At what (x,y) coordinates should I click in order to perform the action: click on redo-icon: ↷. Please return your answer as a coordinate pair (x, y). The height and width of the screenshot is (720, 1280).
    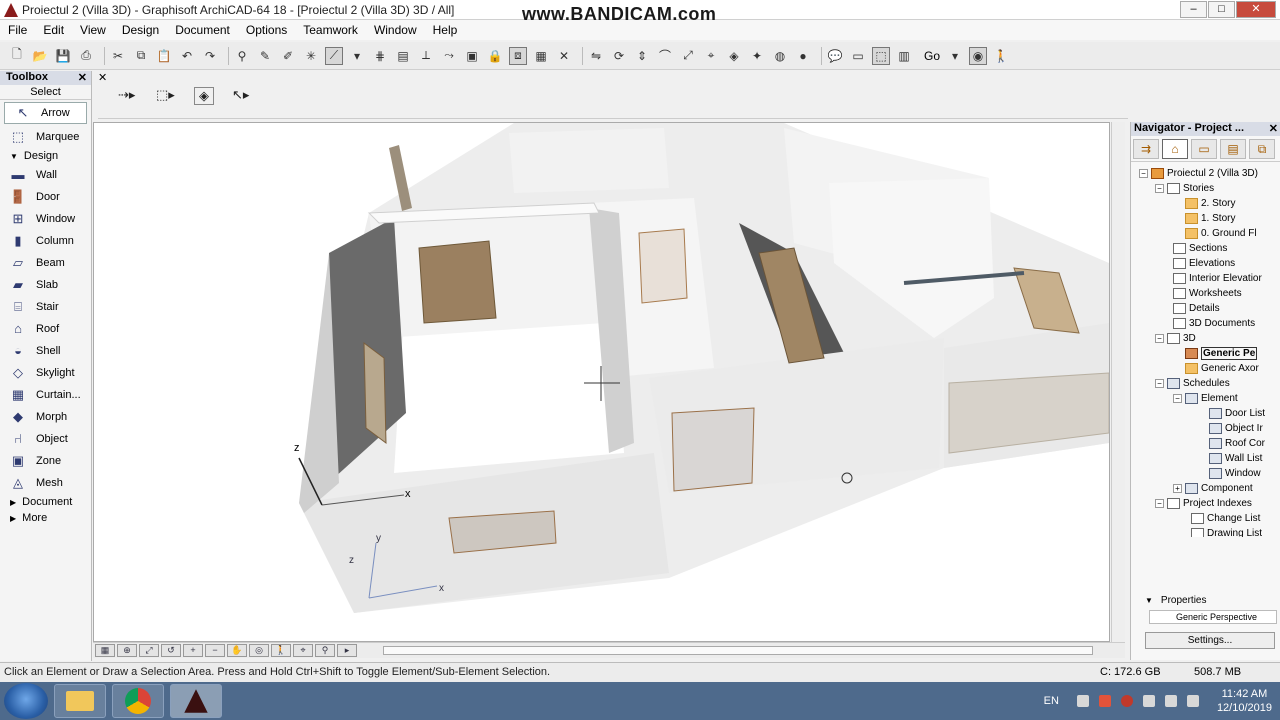
    Looking at the image, I should click on (210, 56).